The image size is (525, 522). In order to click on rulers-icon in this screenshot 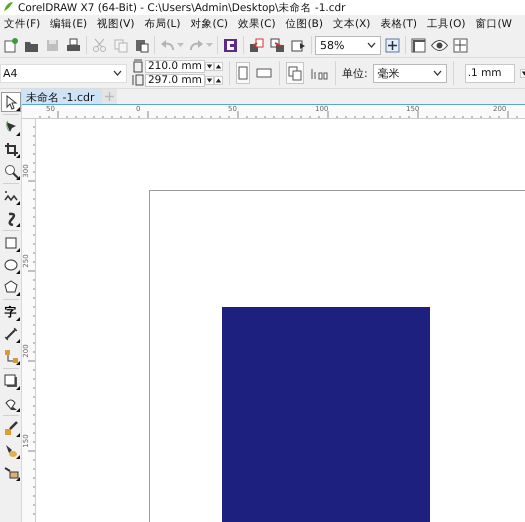, I will do `click(418, 45)`.